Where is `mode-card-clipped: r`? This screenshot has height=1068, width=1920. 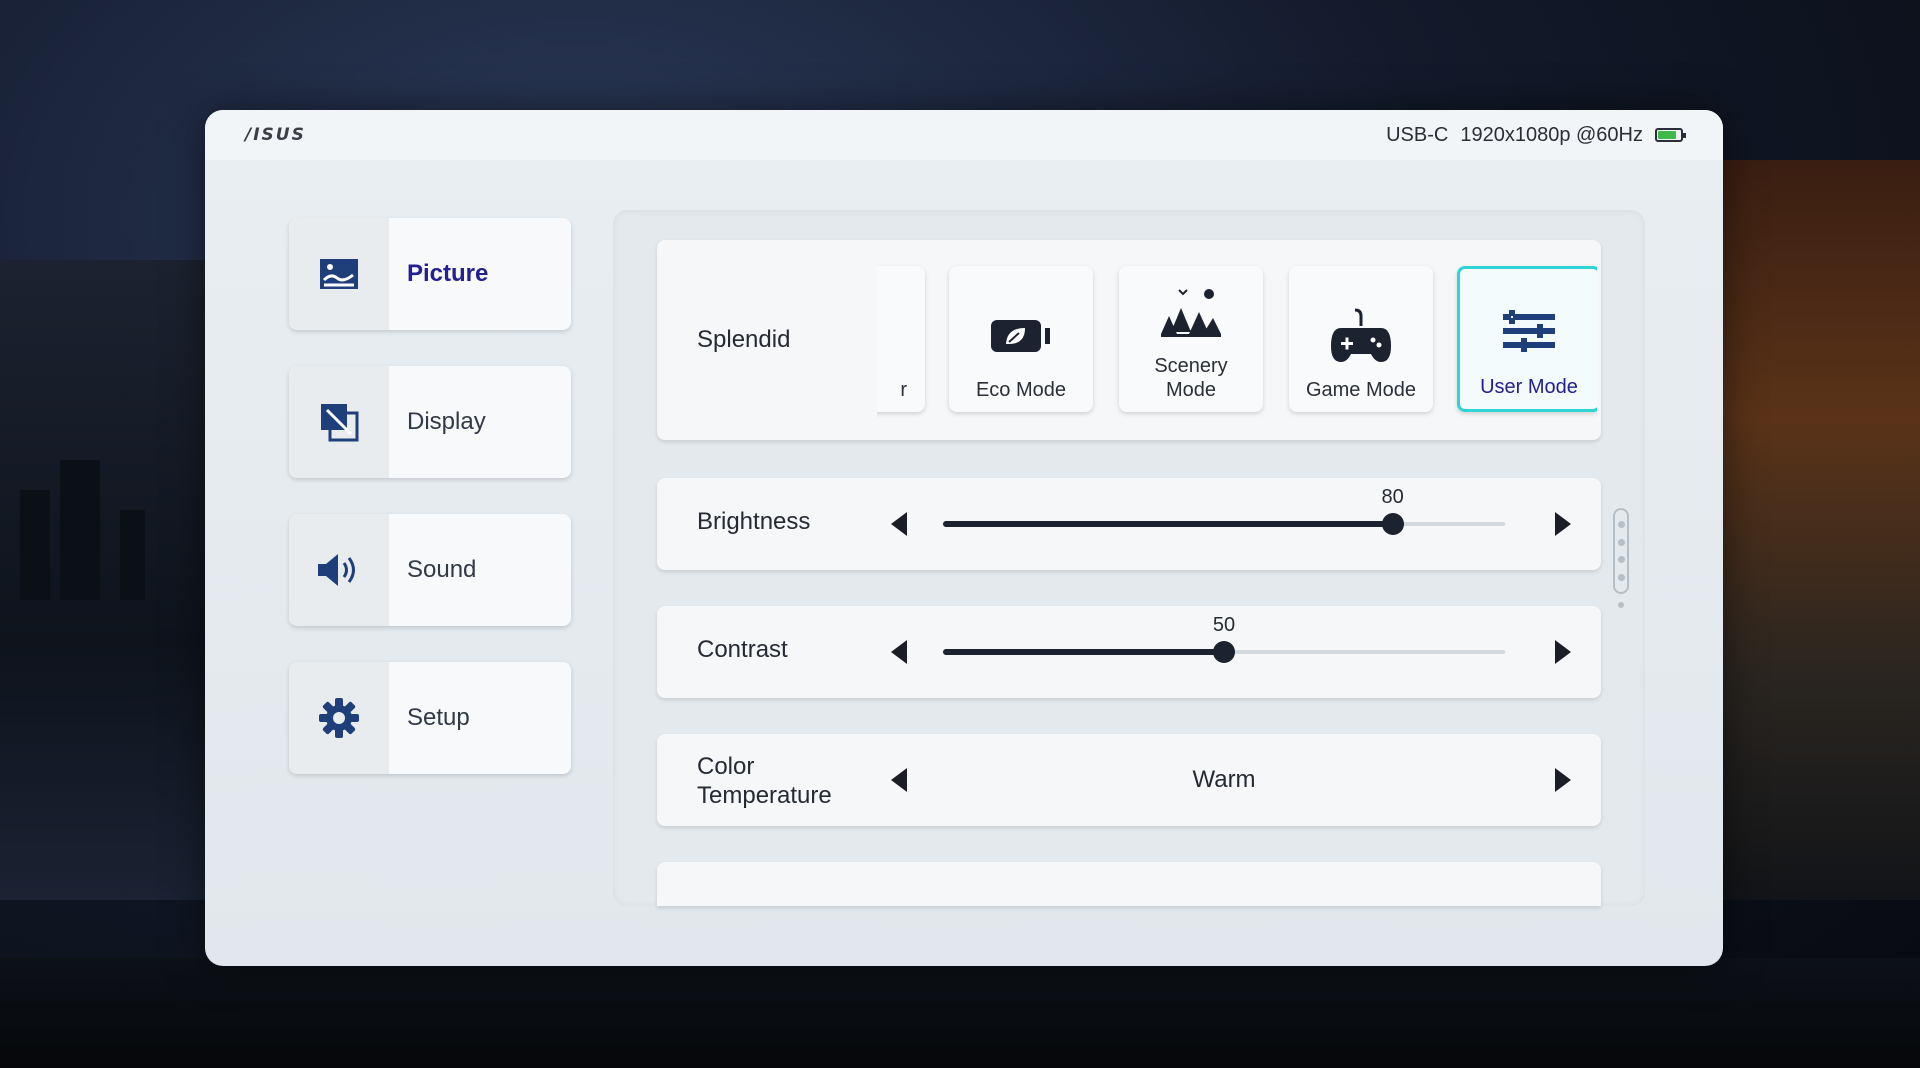
mode-card-clipped: r is located at coordinates (901, 339).